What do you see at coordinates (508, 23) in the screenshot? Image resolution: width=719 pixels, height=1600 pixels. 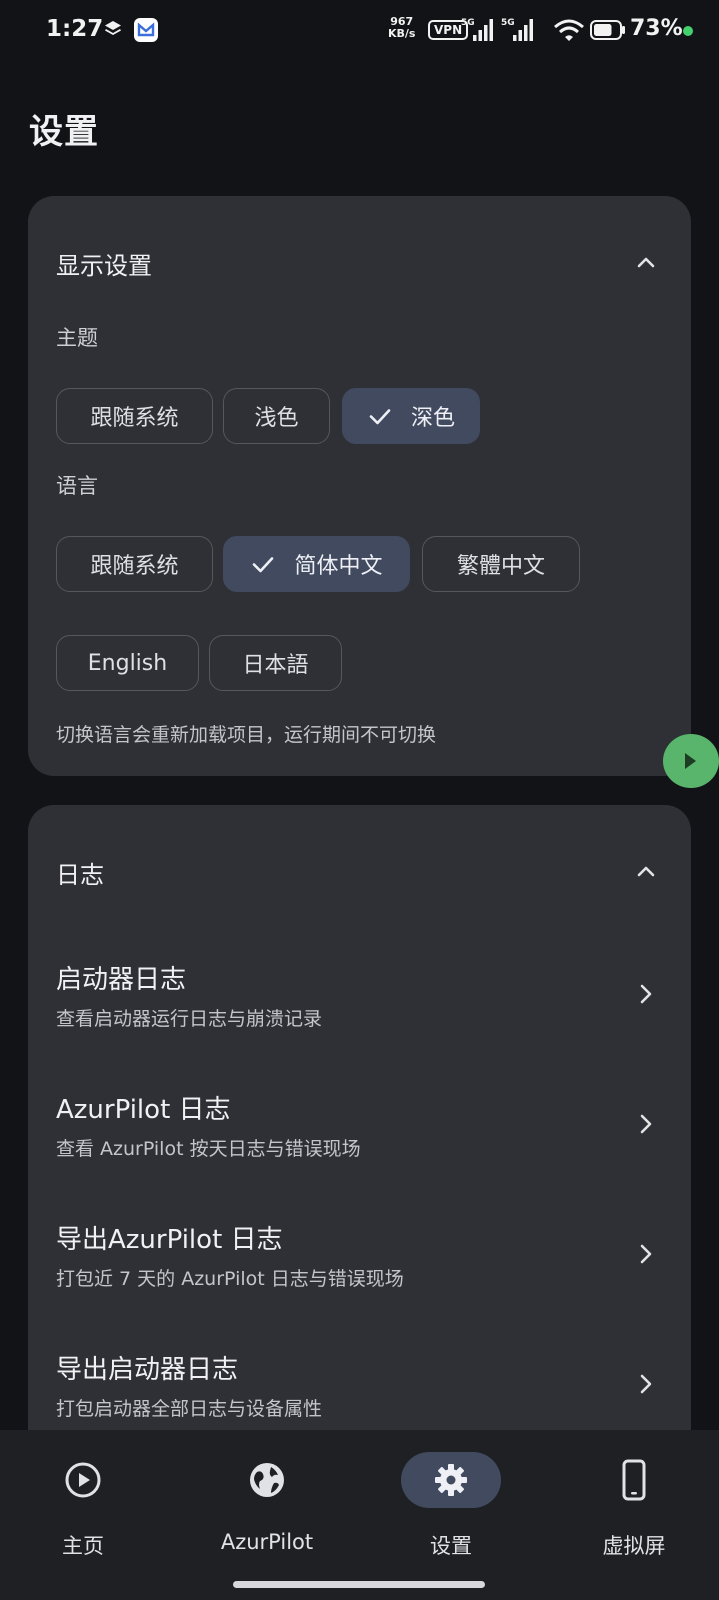 I see `signal-2-label: 5G` at bounding box center [508, 23].